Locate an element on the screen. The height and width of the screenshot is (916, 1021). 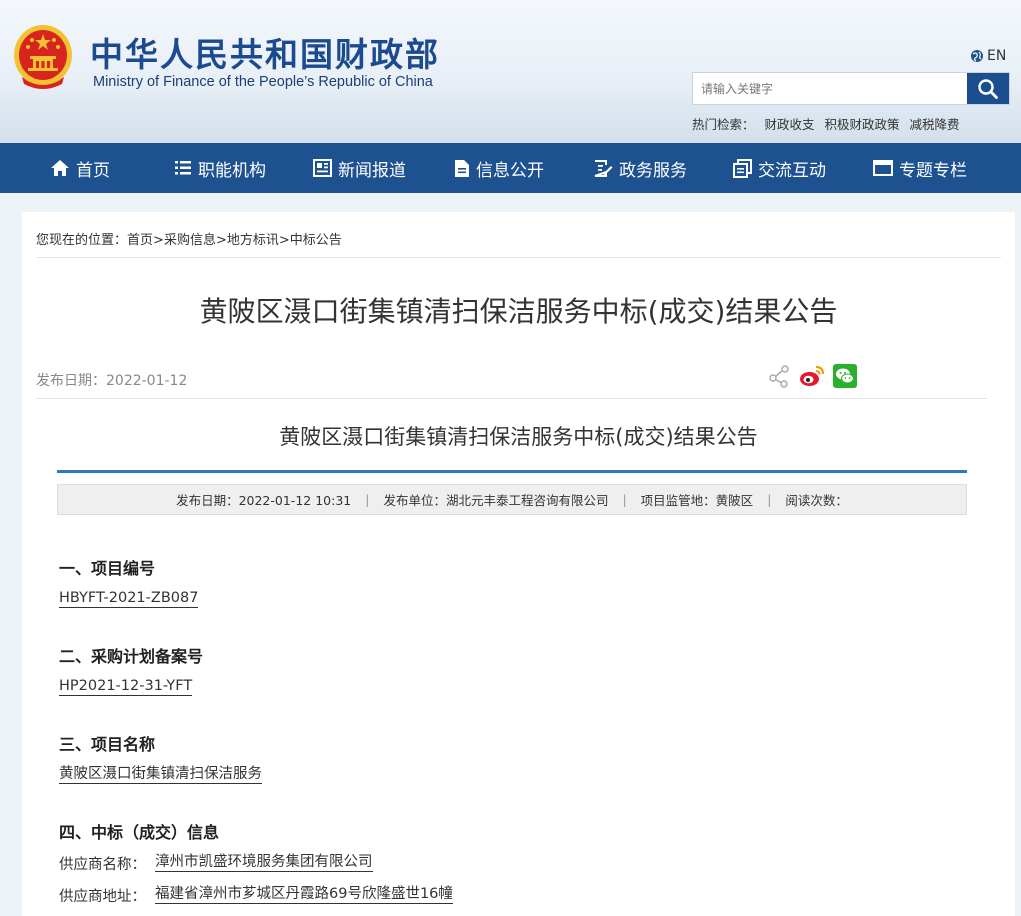
nav-item-interaction: 交流互动 is located at coordinates (779, 168).